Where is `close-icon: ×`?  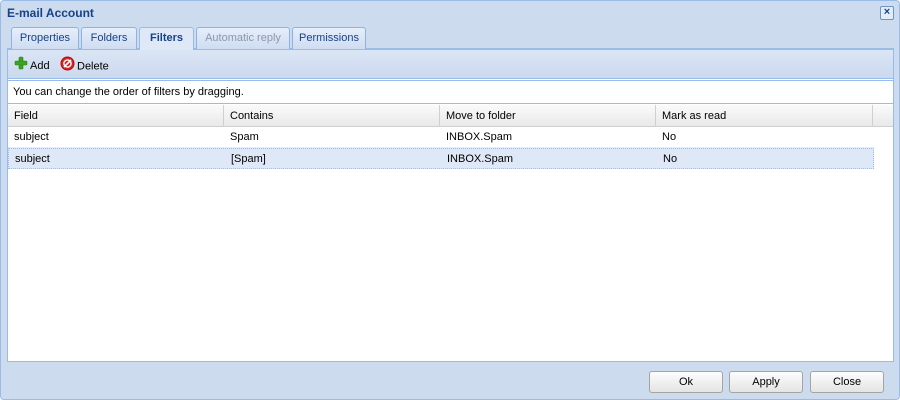
close-icon: × is located at coordinates (887, 13).